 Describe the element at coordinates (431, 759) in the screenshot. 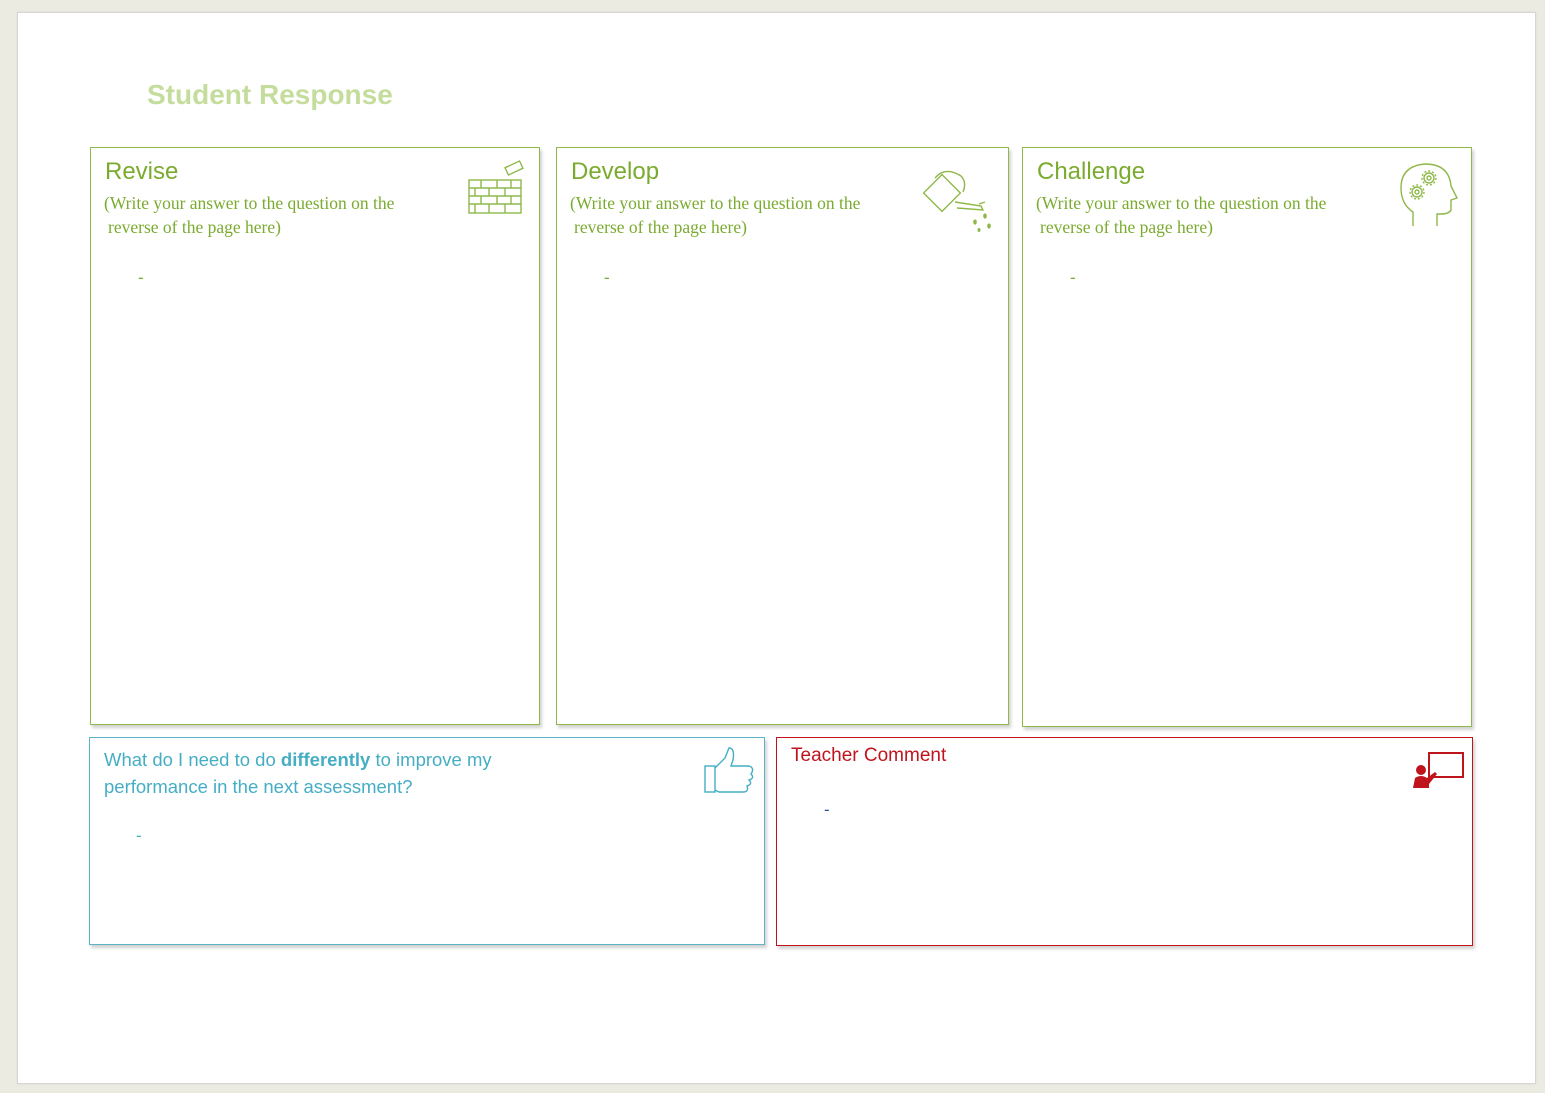

I see `question-text-end: to improve my` at that location.